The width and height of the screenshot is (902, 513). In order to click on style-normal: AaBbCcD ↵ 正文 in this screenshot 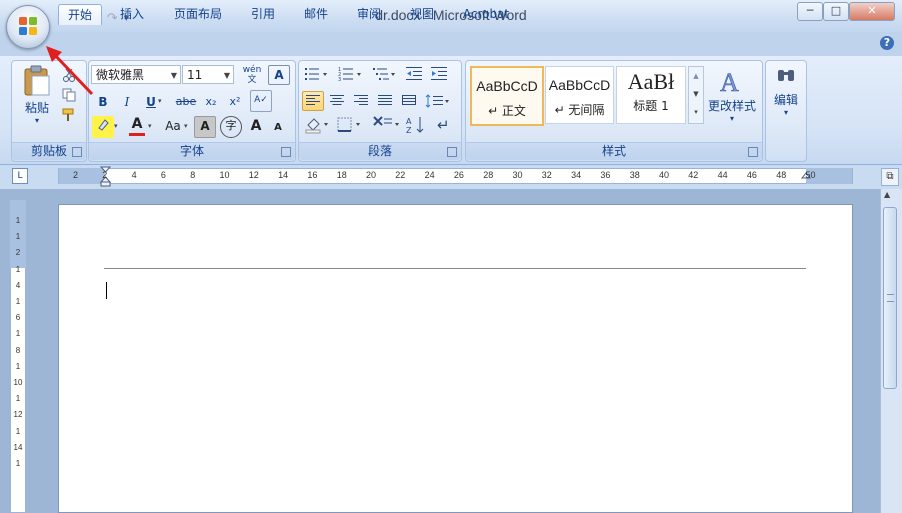, I will do `click(507, 96)`.